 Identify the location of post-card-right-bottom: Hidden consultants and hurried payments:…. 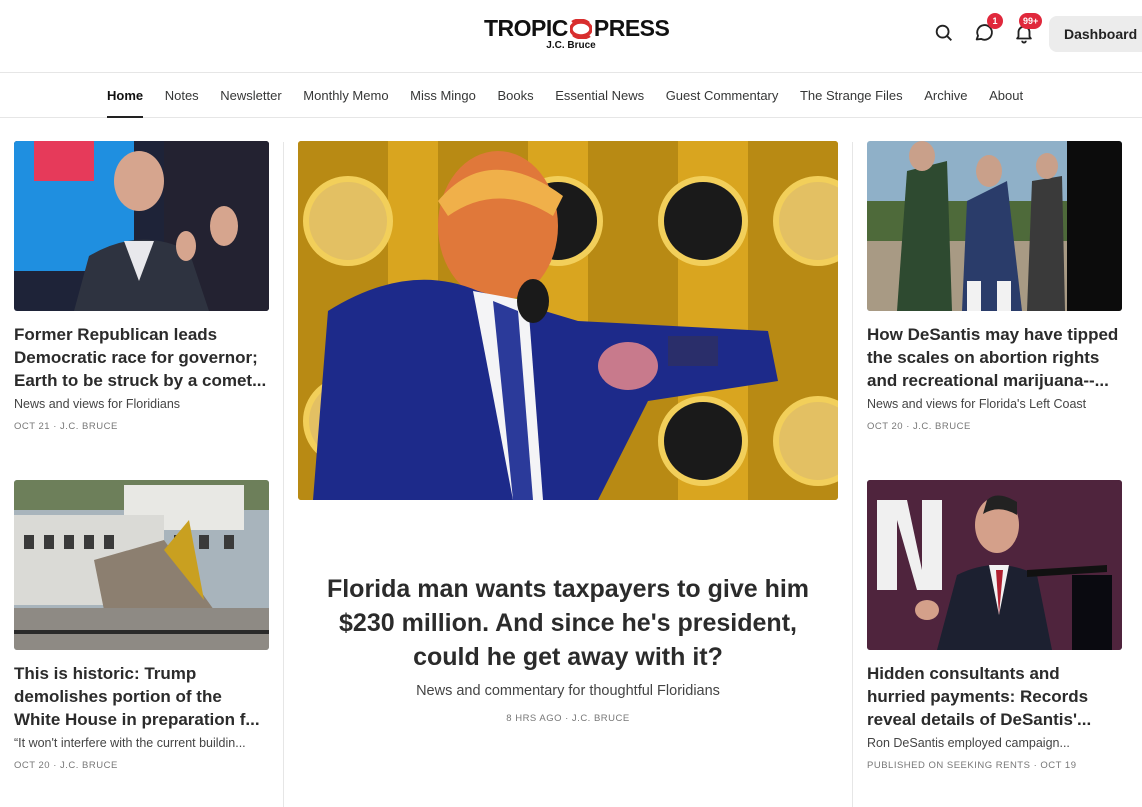
(994, 627).